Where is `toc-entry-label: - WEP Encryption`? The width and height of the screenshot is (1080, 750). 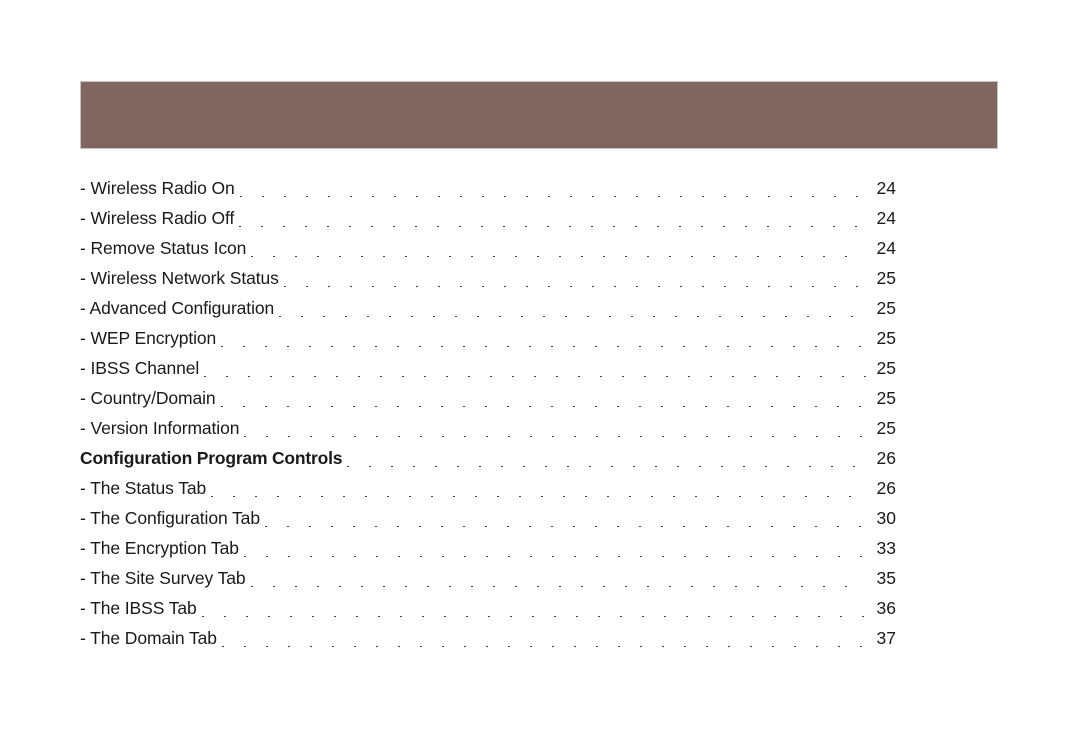 toc-entry-label: - WEP Encryption is located at coordinates (148, 338).